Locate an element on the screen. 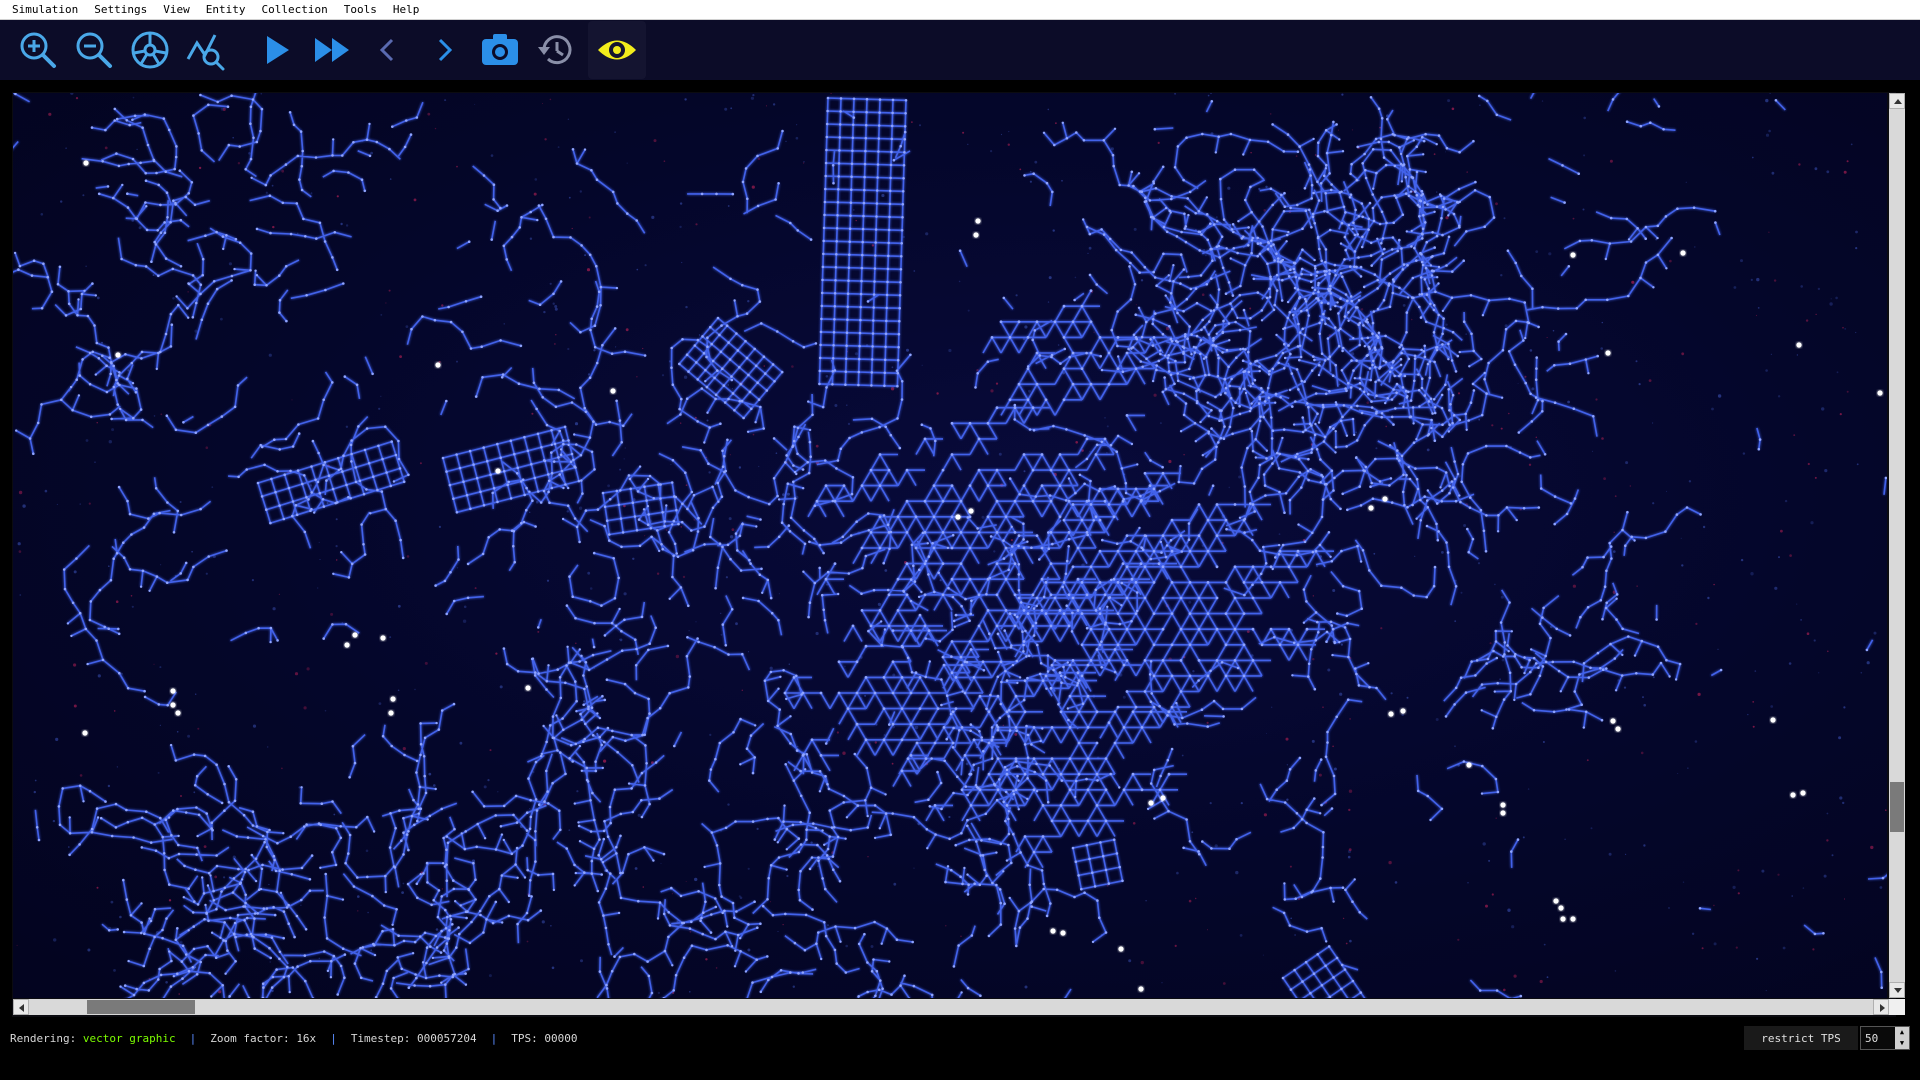  eye-icon is located at coordinates (617, 50).